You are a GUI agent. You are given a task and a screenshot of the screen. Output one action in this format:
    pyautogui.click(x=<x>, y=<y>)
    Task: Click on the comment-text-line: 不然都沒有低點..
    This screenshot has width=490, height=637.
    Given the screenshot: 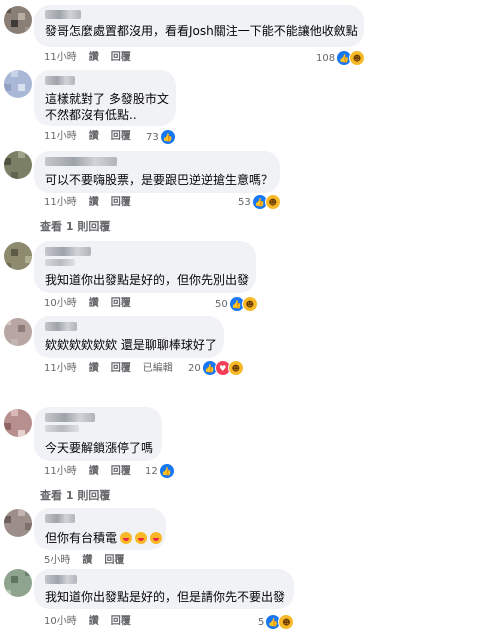 What is the action you would take?
    pyautogui.click(x=91, y=115)
    